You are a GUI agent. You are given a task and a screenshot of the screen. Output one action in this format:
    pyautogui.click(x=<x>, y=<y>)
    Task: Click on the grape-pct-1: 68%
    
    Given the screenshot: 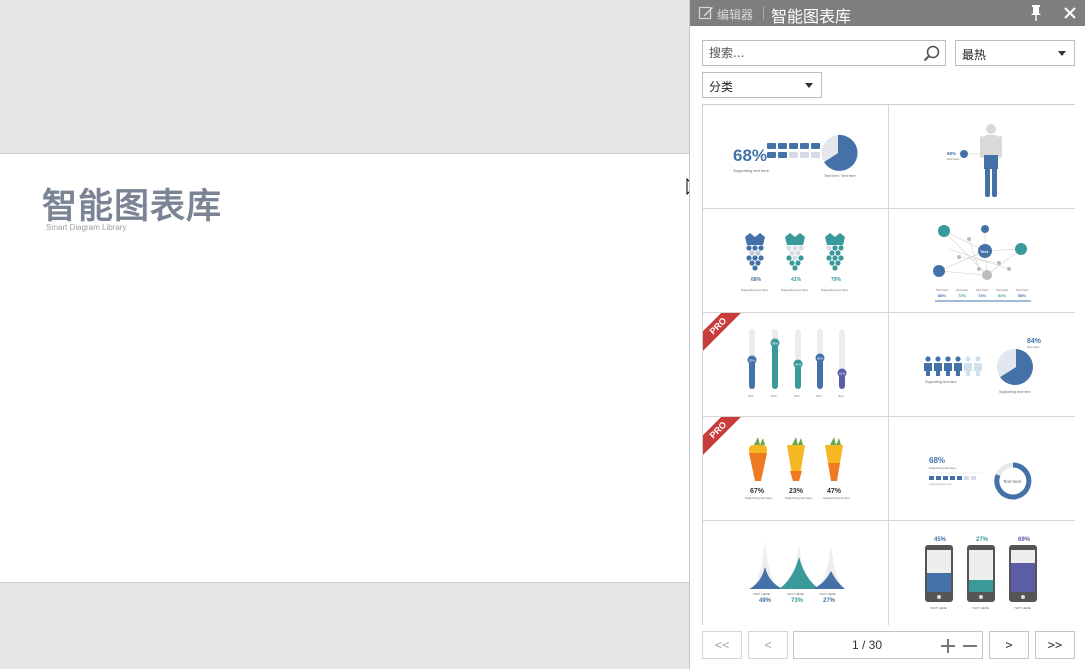 What is the action you would take?
    pyautogui.click(x=756, y=280)
    